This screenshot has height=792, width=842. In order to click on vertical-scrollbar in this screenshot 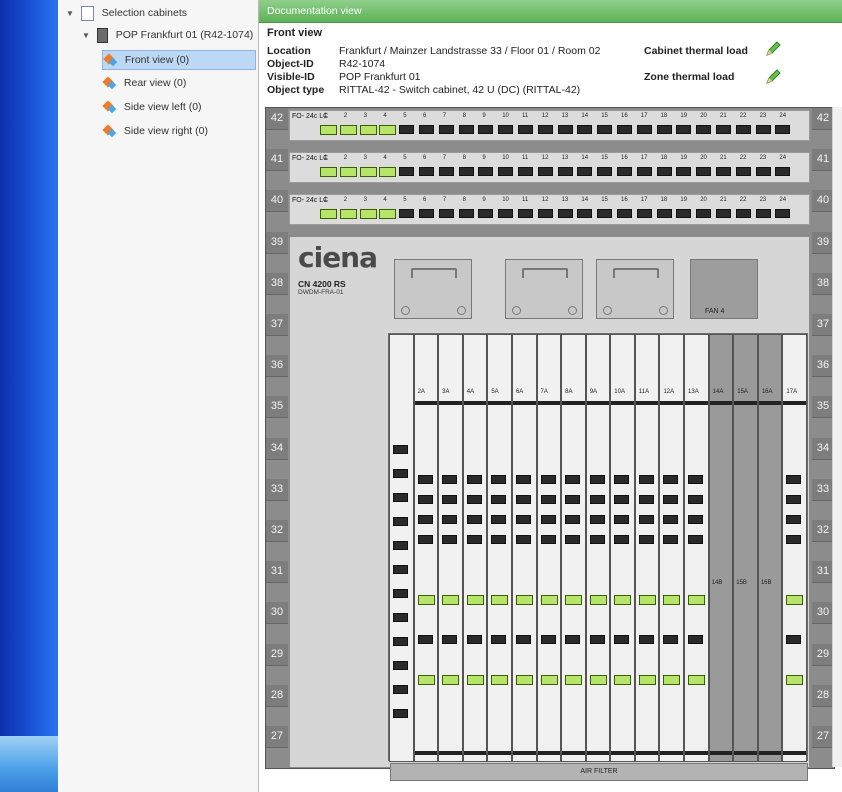, I will do `click(837, 437)`.